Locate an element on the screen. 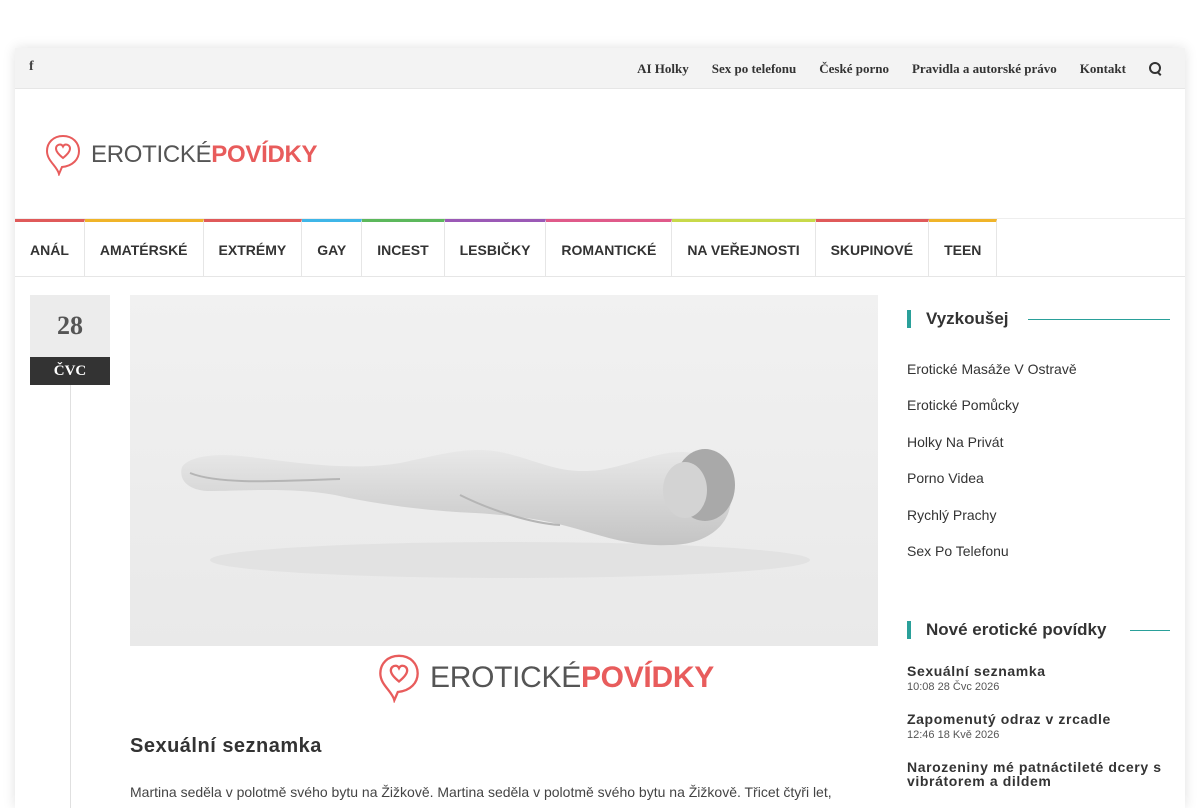 The image size is (1200, 808). new-post-date: 12:46 18 Kvě 2026 is located at coordinates (953, 735).